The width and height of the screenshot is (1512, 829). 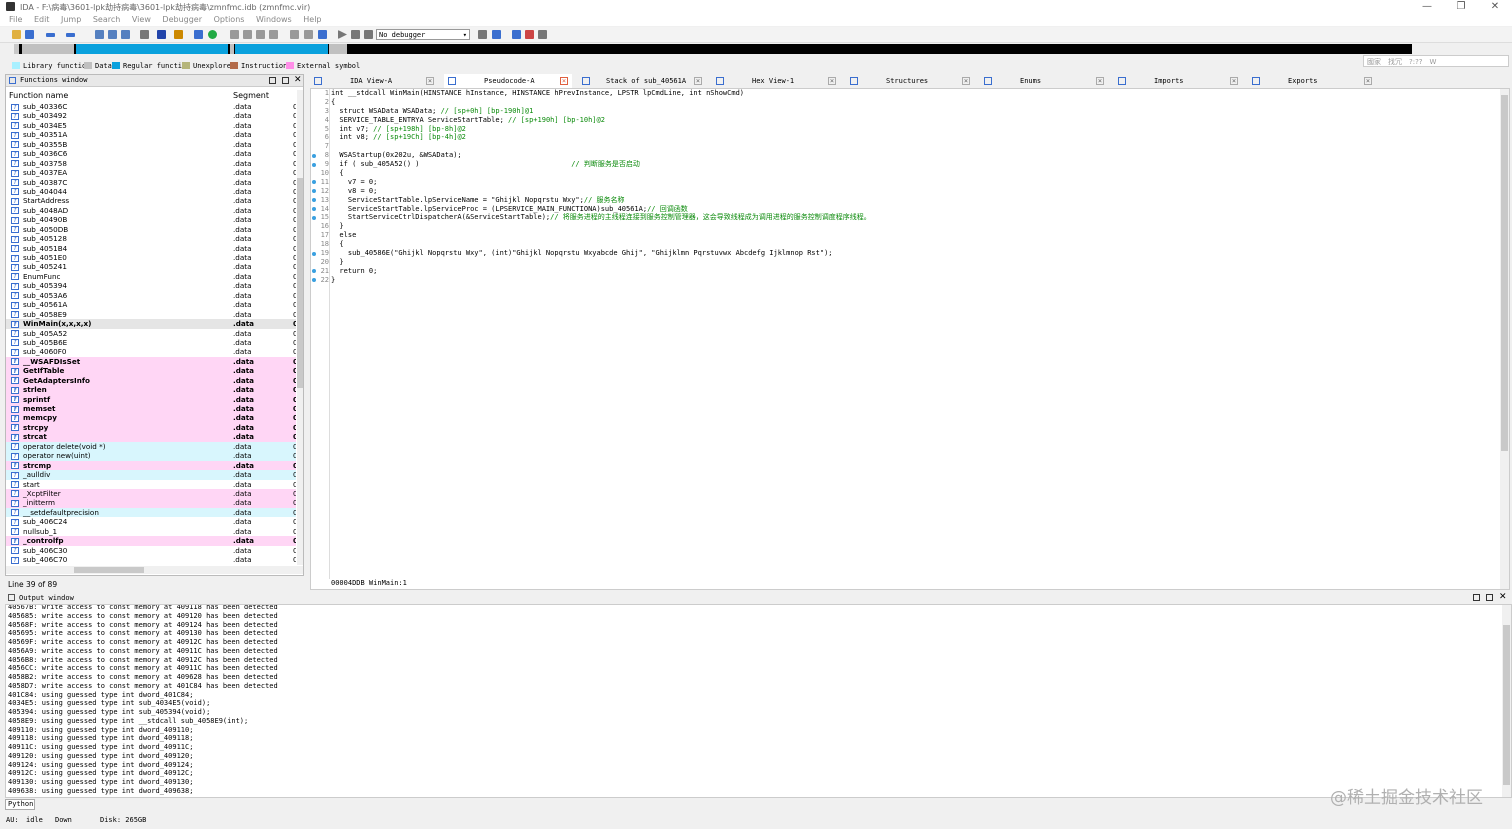 I want to click on function-row: f sub_40561A .data 0, so click(x=151, y=304).